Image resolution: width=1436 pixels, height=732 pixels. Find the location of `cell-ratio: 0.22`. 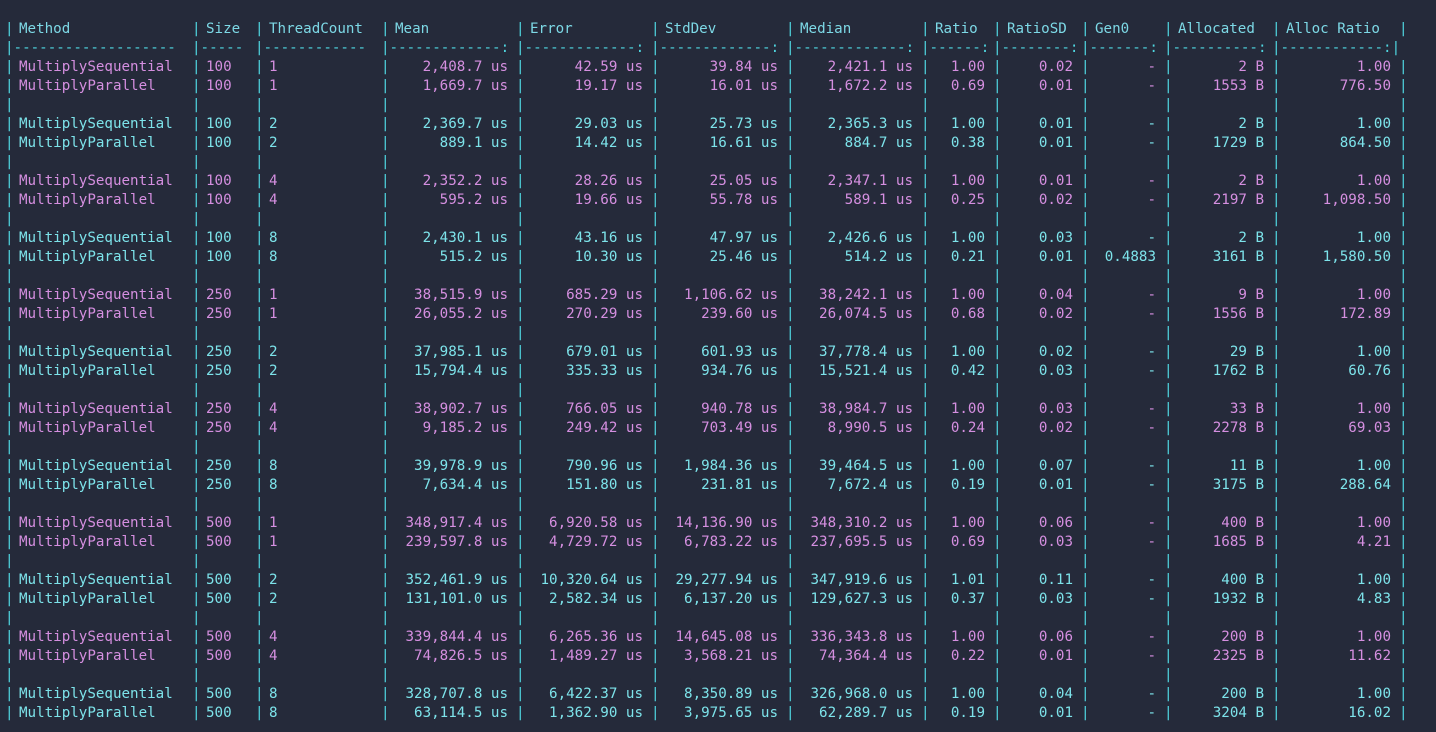

cell-ratio: 0.22 is located at coordinates (967, 656).